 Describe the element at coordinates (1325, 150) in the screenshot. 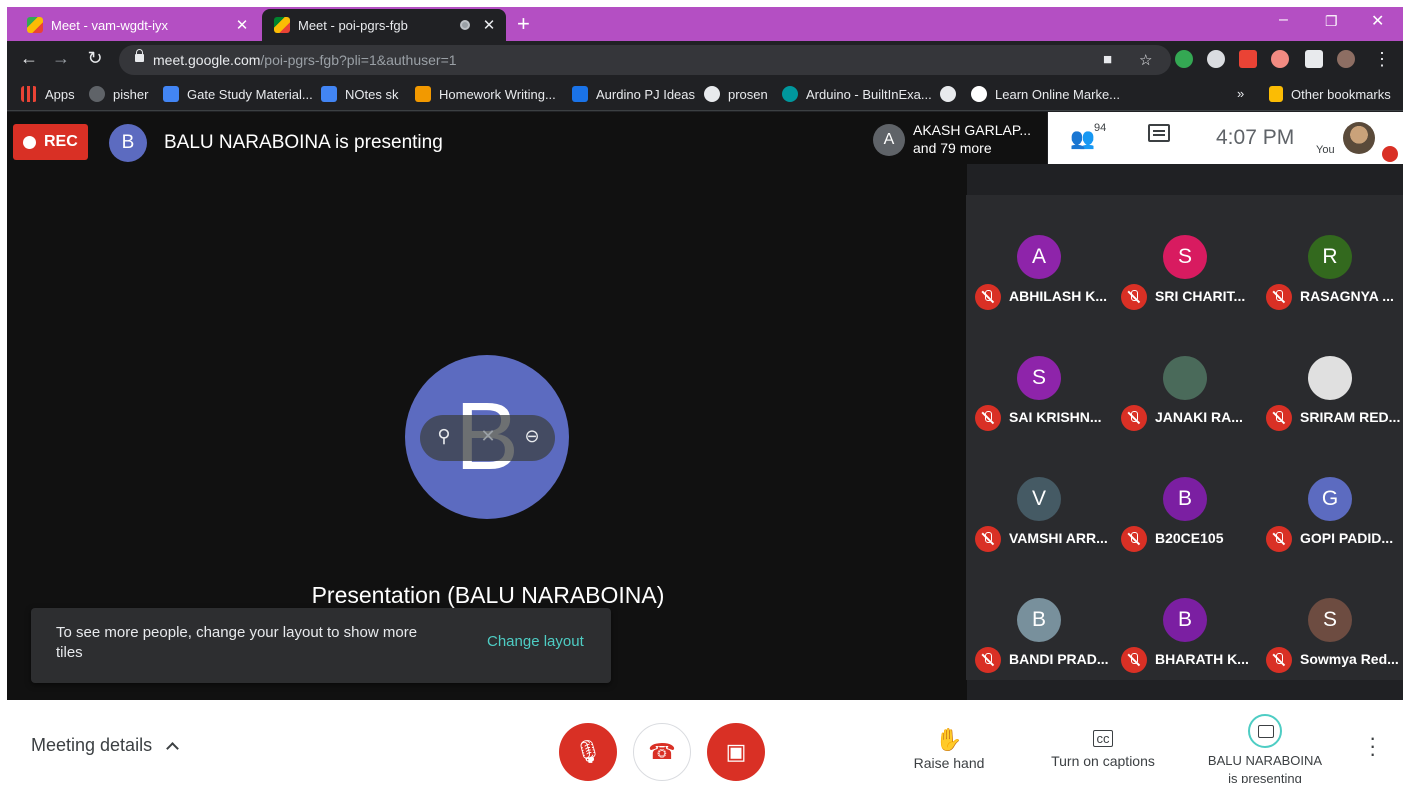

I see `you-label: You` at that location.